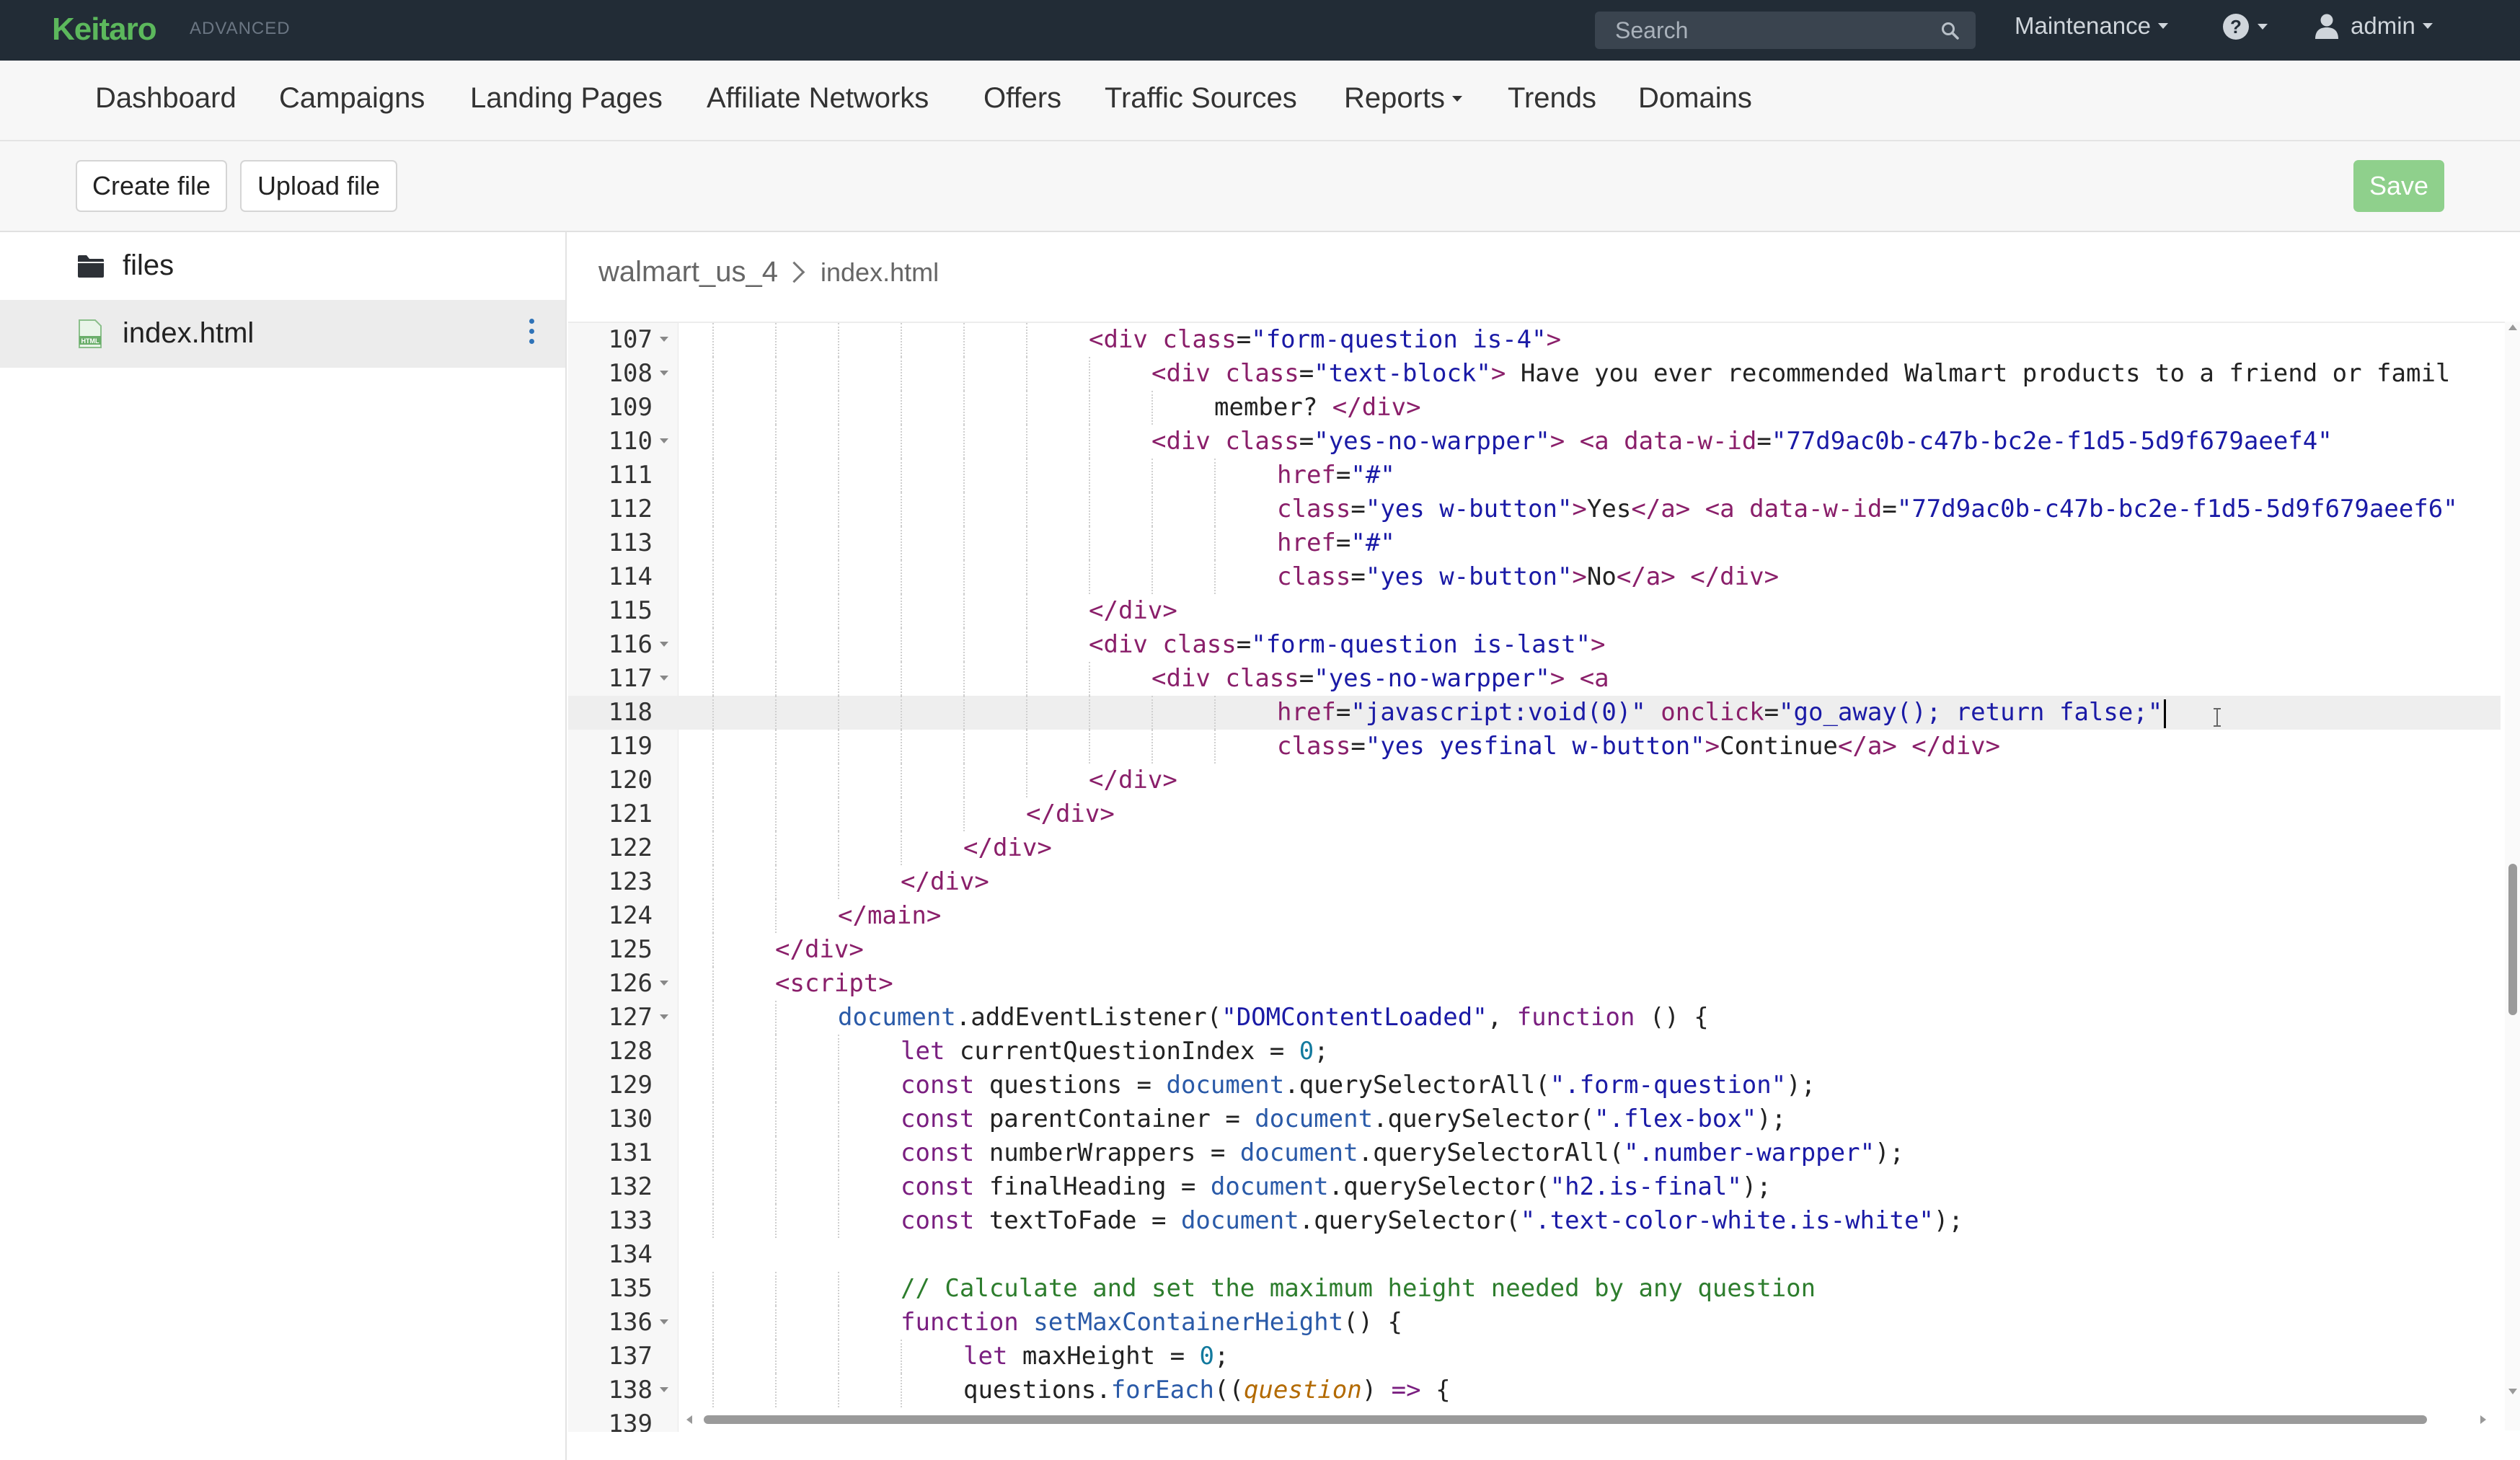 This screenshot has height=1460, width=2520. I want to click on code-line: 126 <script>, so click(1534, 984).